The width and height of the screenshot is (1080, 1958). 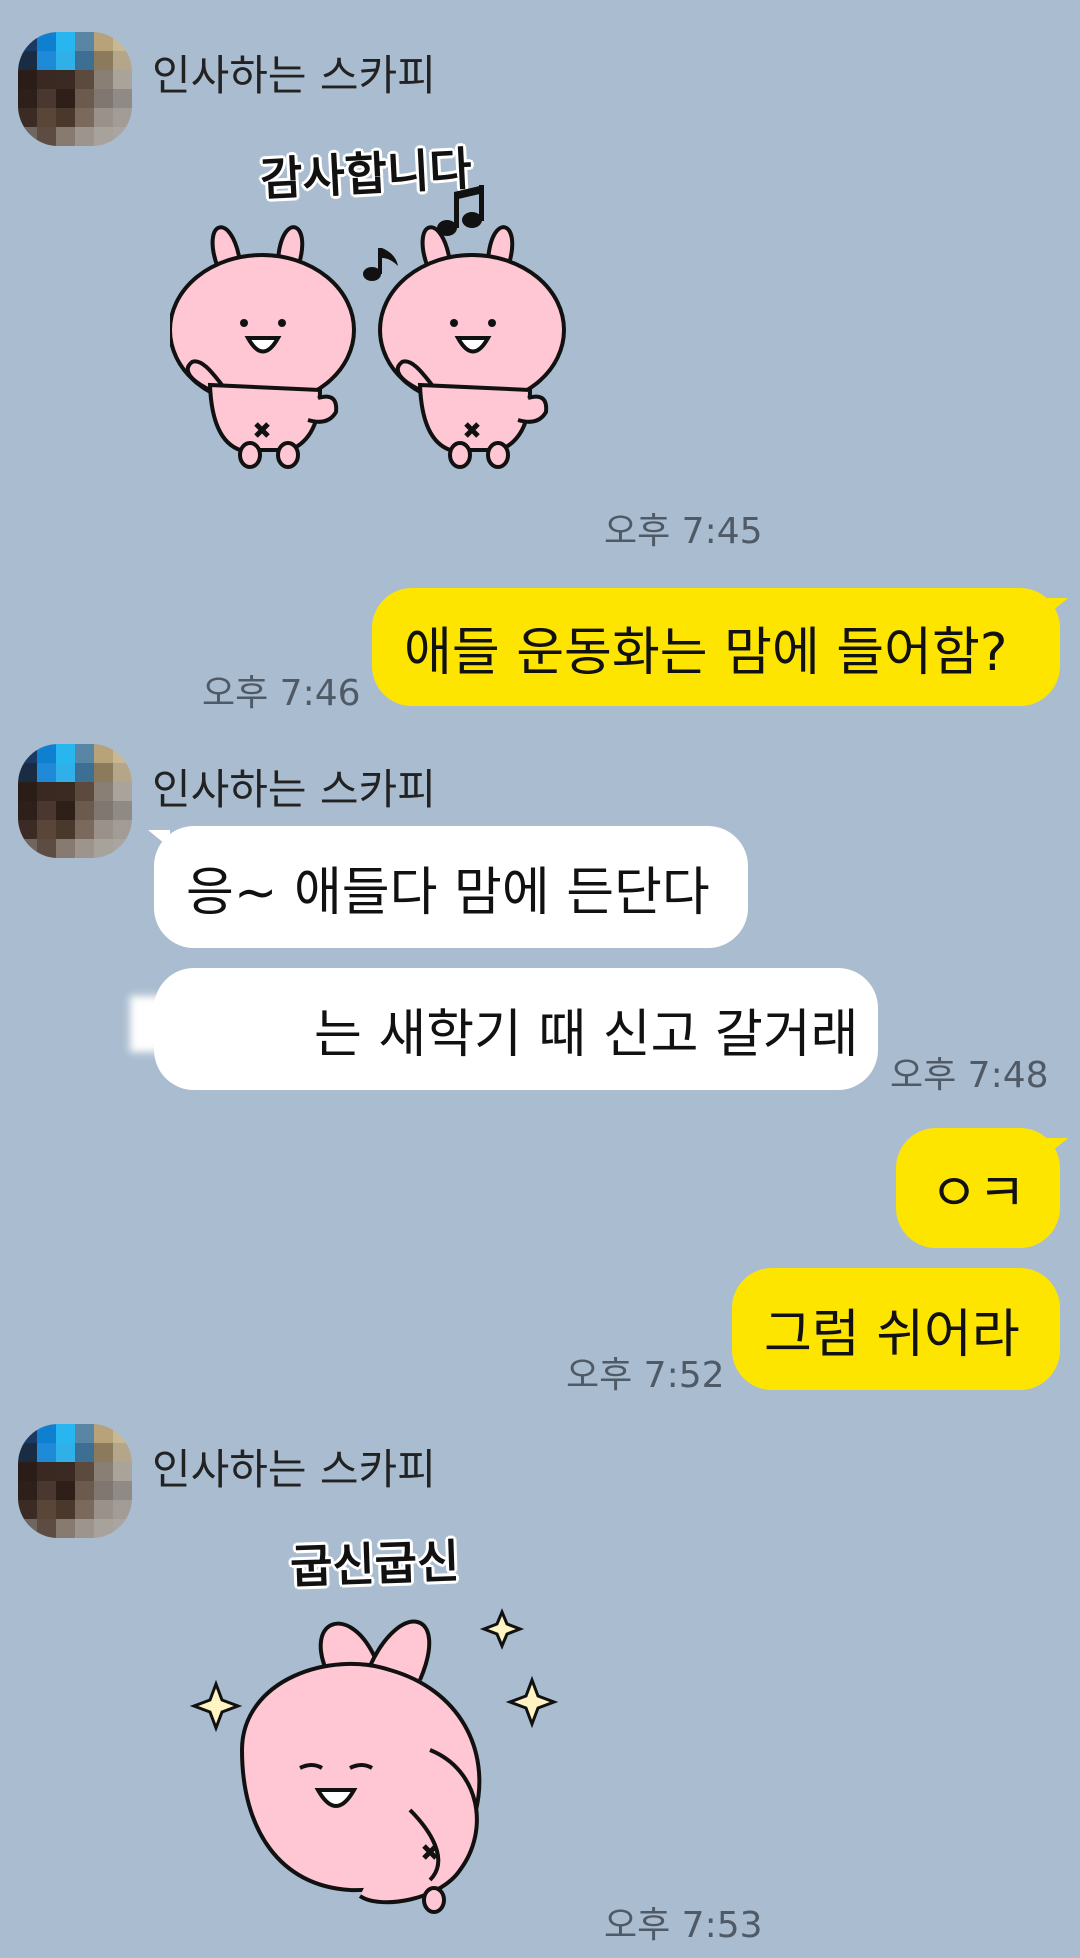 I want to click on outgoing-message-bubble: 그럼 쉬어라, so click(x=896, y=1329).